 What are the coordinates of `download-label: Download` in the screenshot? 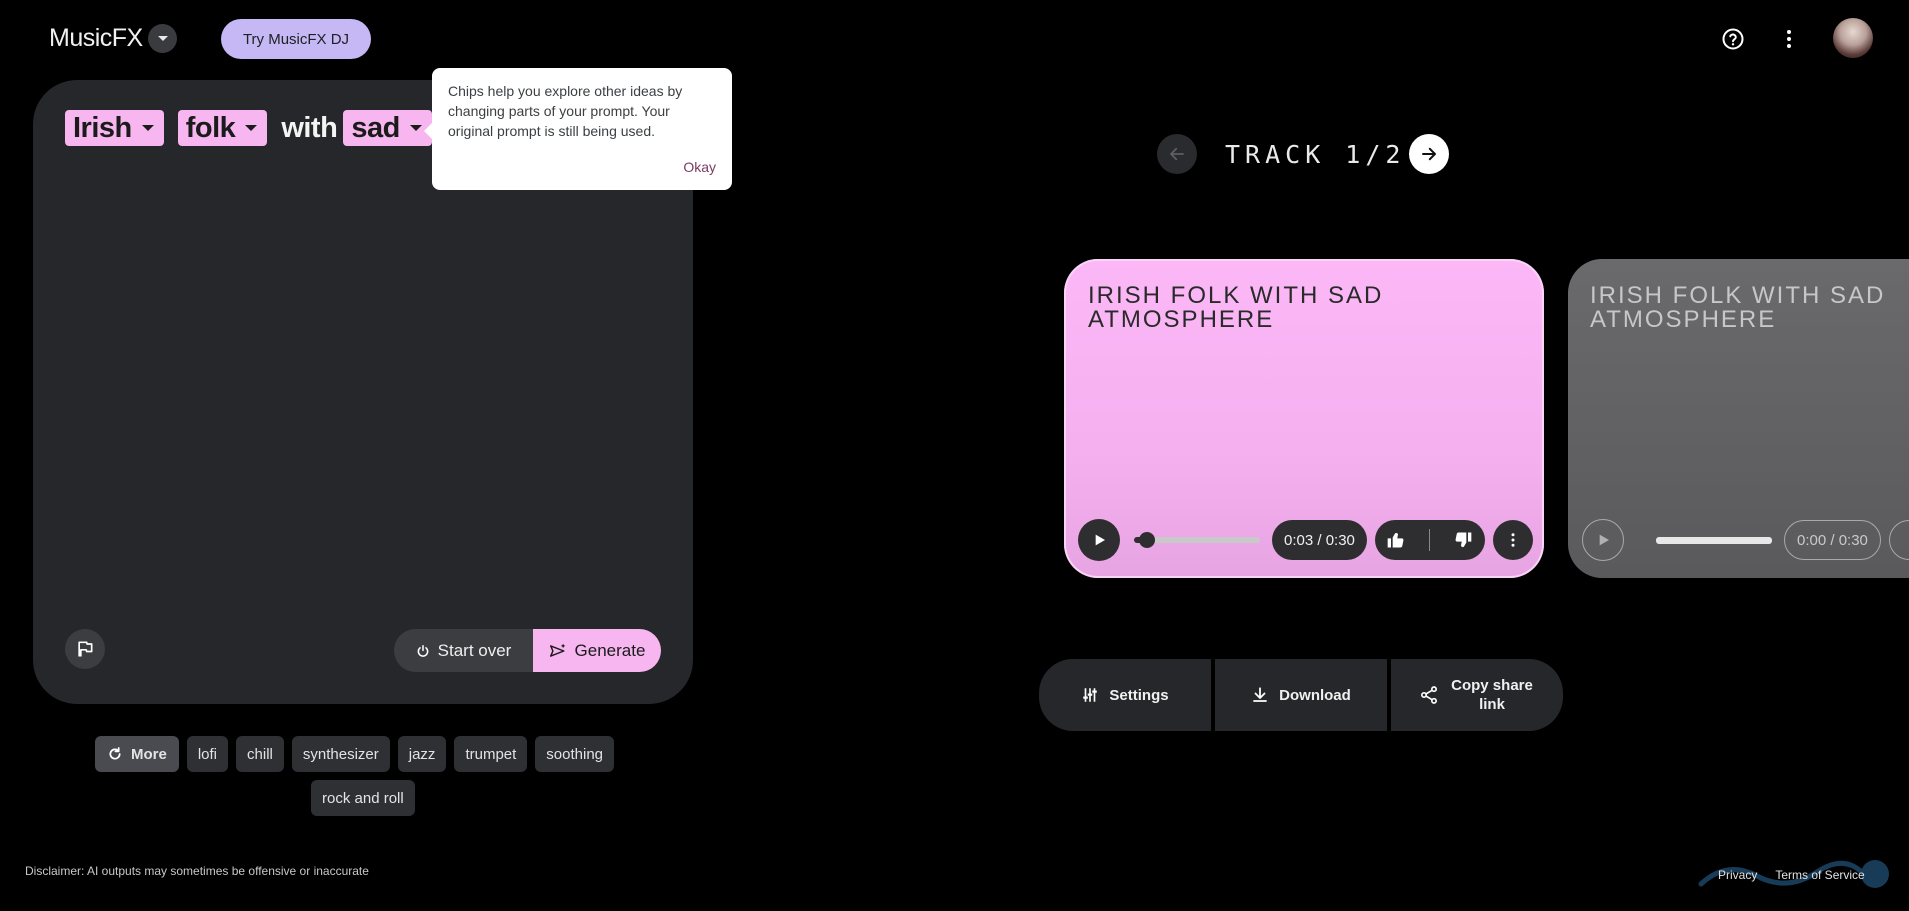 It's located at (1315, 695).